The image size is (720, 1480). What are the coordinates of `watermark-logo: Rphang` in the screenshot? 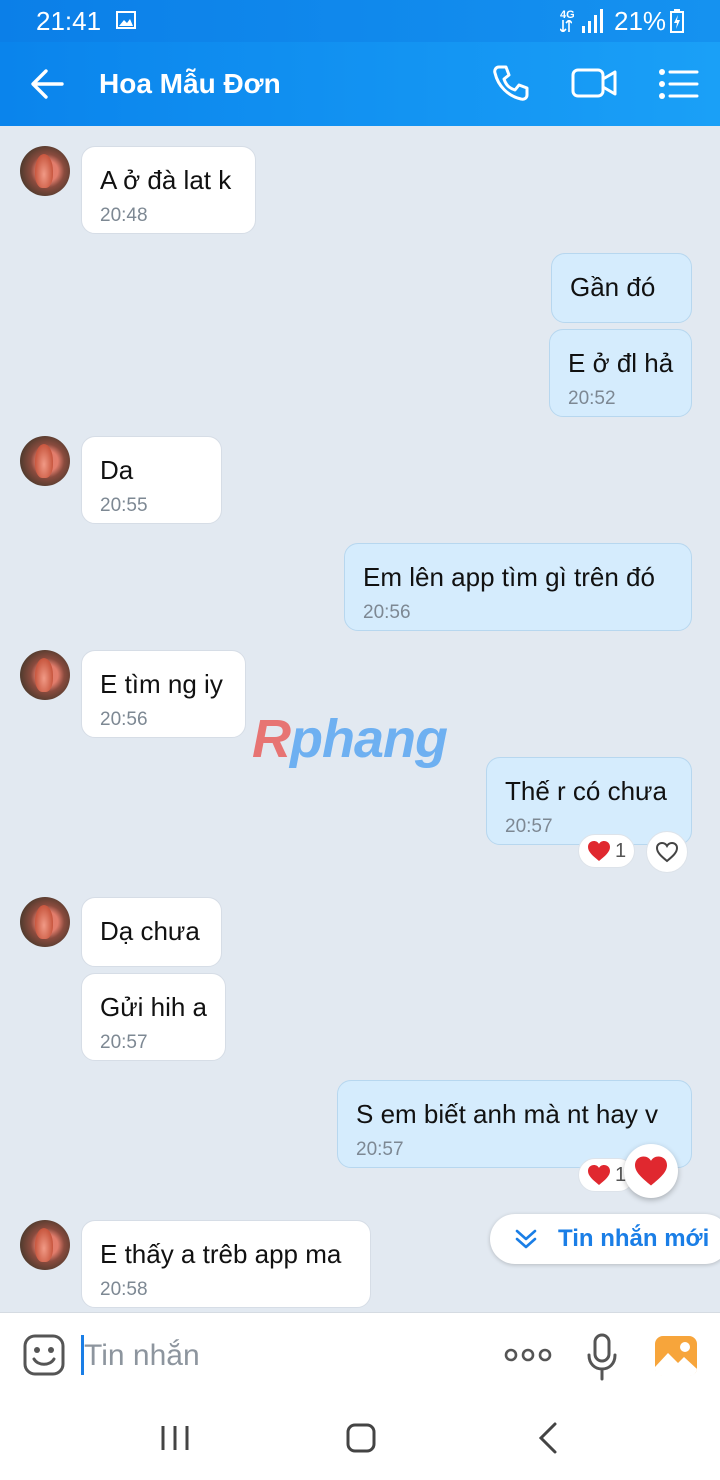 It's located at (350, 739).